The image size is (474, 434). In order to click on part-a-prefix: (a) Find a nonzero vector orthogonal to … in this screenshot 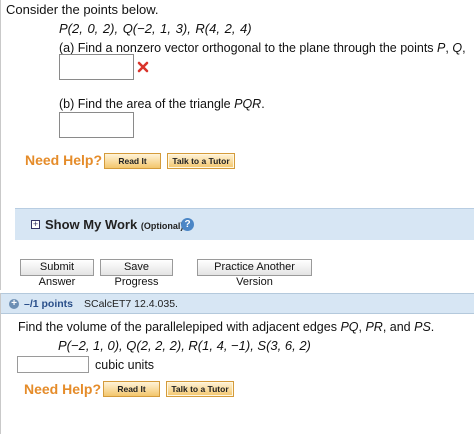, I will do `click(248, 48)`.